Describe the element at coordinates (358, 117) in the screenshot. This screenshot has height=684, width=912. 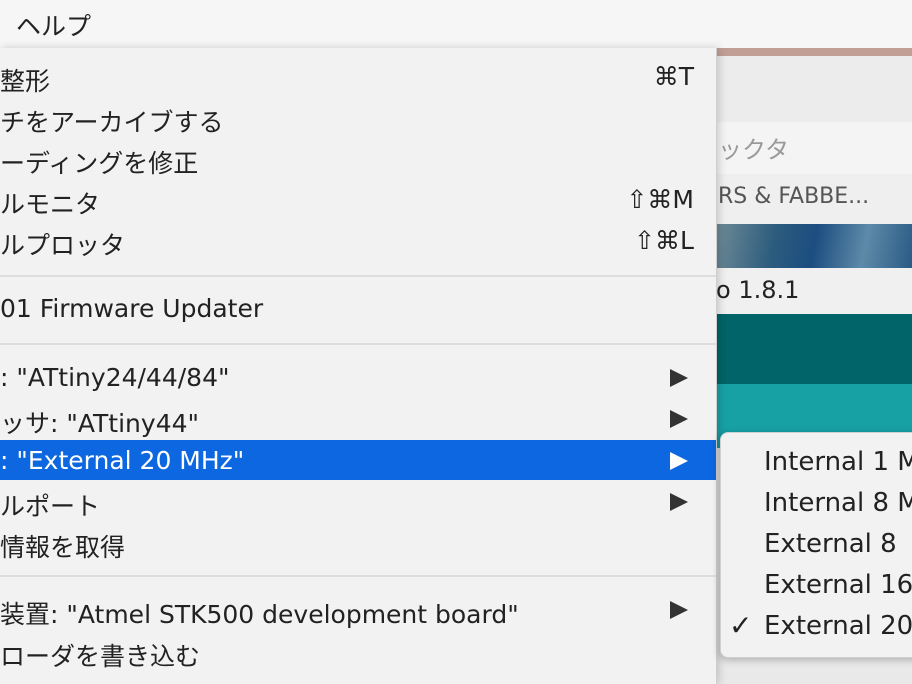
I see `menu-item-archive-sketch: チをアーカイブする` at that location.